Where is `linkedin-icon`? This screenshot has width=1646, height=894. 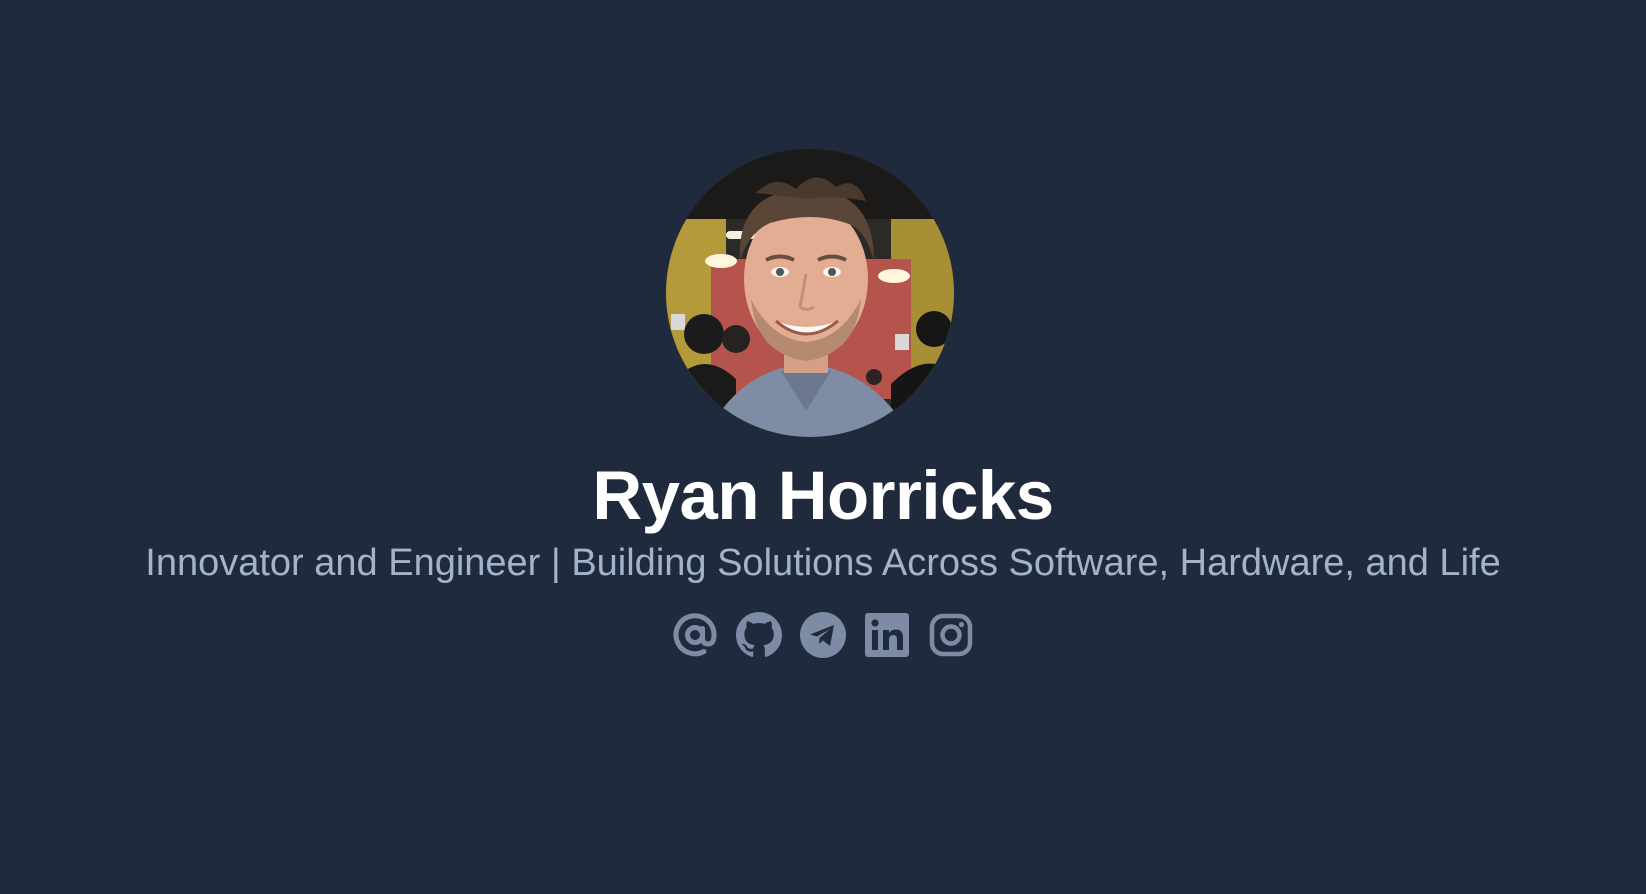
linkedin-icon is located at coordinates (887, 635).